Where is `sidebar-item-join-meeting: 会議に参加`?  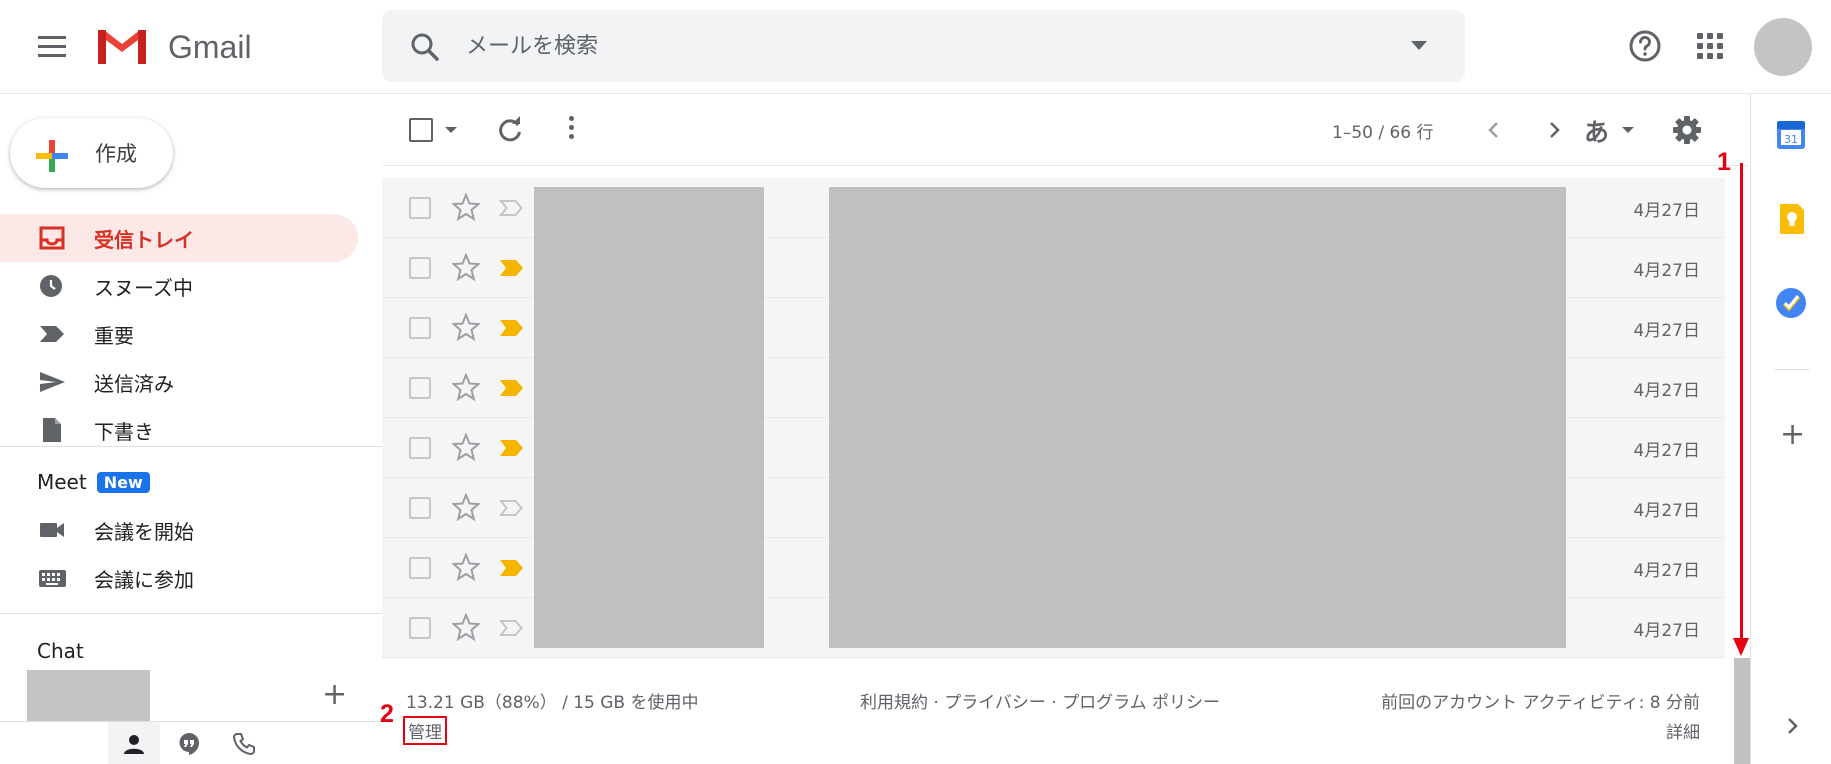
sidebar-item-join-meeting: 会議に参加 is located at coordinates (179, 578).